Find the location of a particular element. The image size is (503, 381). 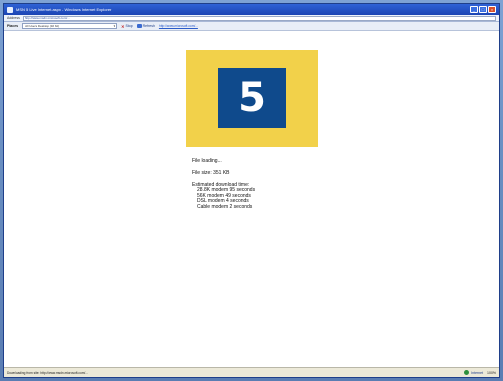

stop-icon: ✕ is located at coordinates (123, 26).